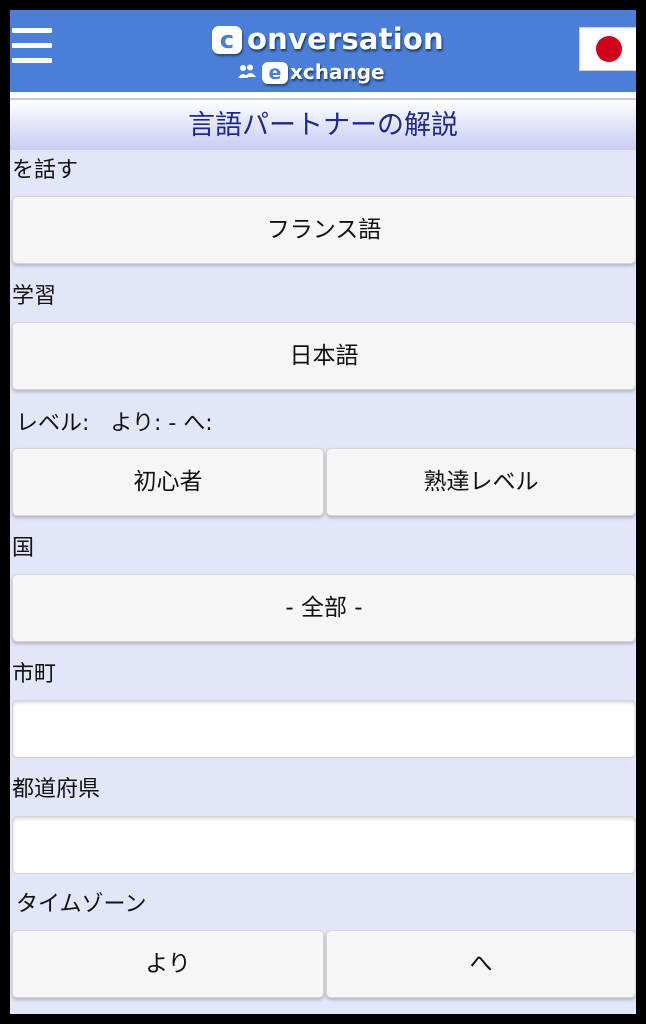 The image size is (646, 1024). I want to click on japan-flag-icon, so click(607, 49).